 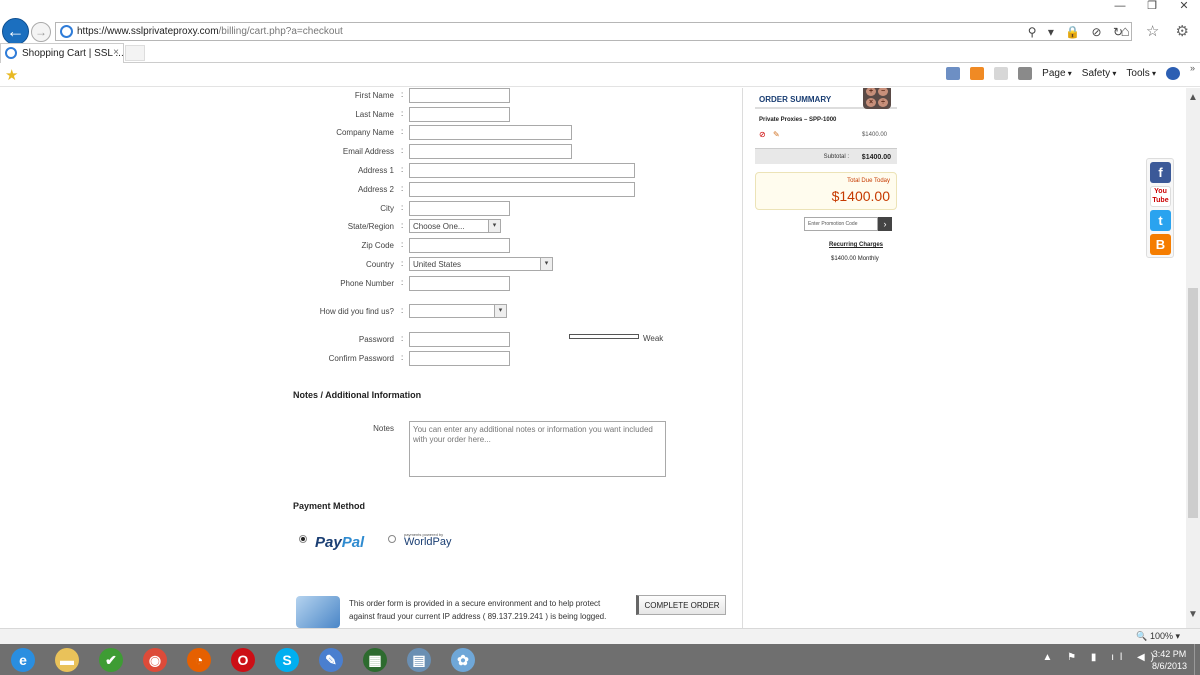 What do you see at coordinates (877, 98) in the screenshot?
I see `calculator-icon: + − × ÷` at bounding box center [877, 98].